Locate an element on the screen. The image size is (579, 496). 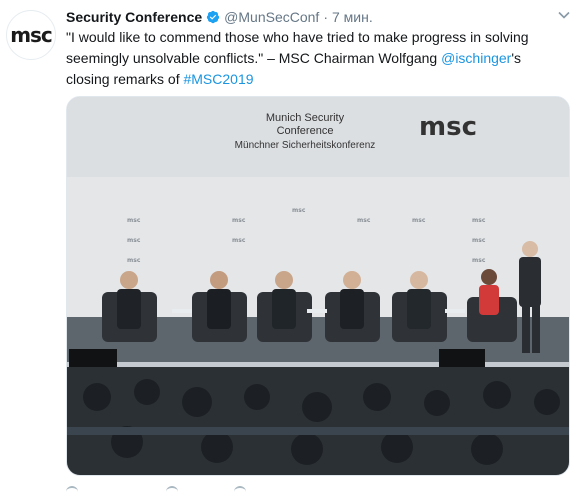
hashtag-link: #MSC2019 is located at coordinates (218, 79).